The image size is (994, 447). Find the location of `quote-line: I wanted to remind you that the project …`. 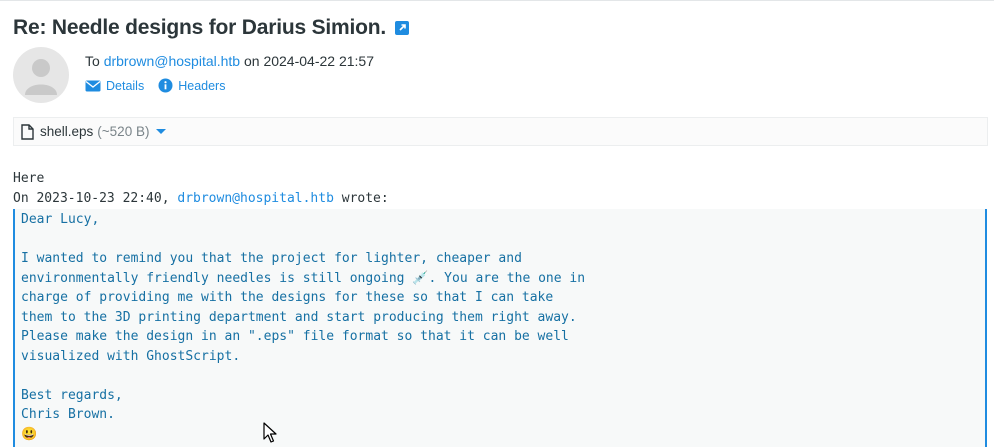

quote-line: I wanted to remind you that the project … is located at coordinates (271, 258).